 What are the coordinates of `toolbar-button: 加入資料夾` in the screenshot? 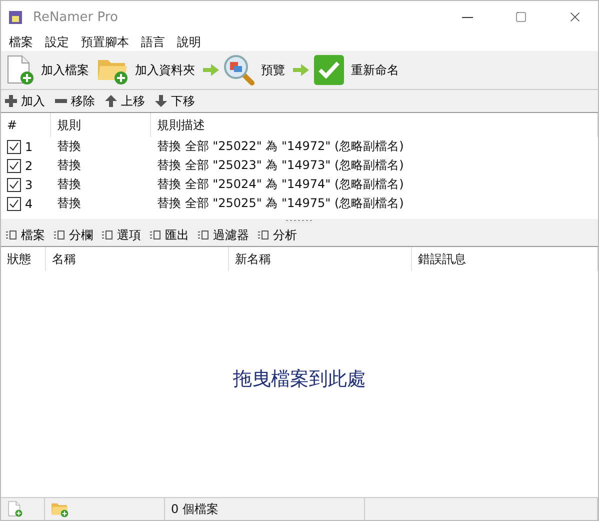 It's located at (148, 70).